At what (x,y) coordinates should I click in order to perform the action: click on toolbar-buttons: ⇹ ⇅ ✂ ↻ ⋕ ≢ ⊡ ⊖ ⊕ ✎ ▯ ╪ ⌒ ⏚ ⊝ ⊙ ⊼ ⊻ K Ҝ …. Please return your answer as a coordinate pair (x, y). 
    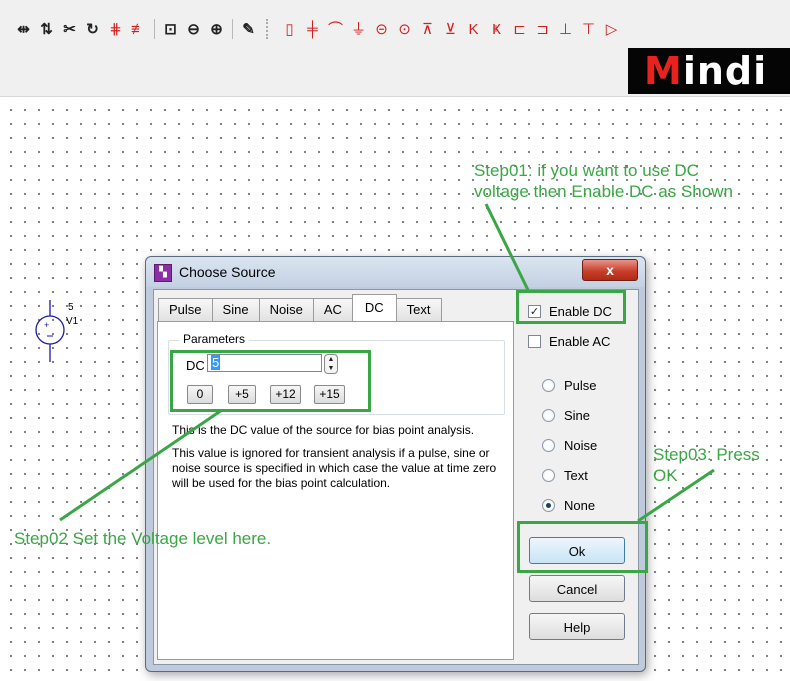
    Looking at the image, I should click on (317, 29).